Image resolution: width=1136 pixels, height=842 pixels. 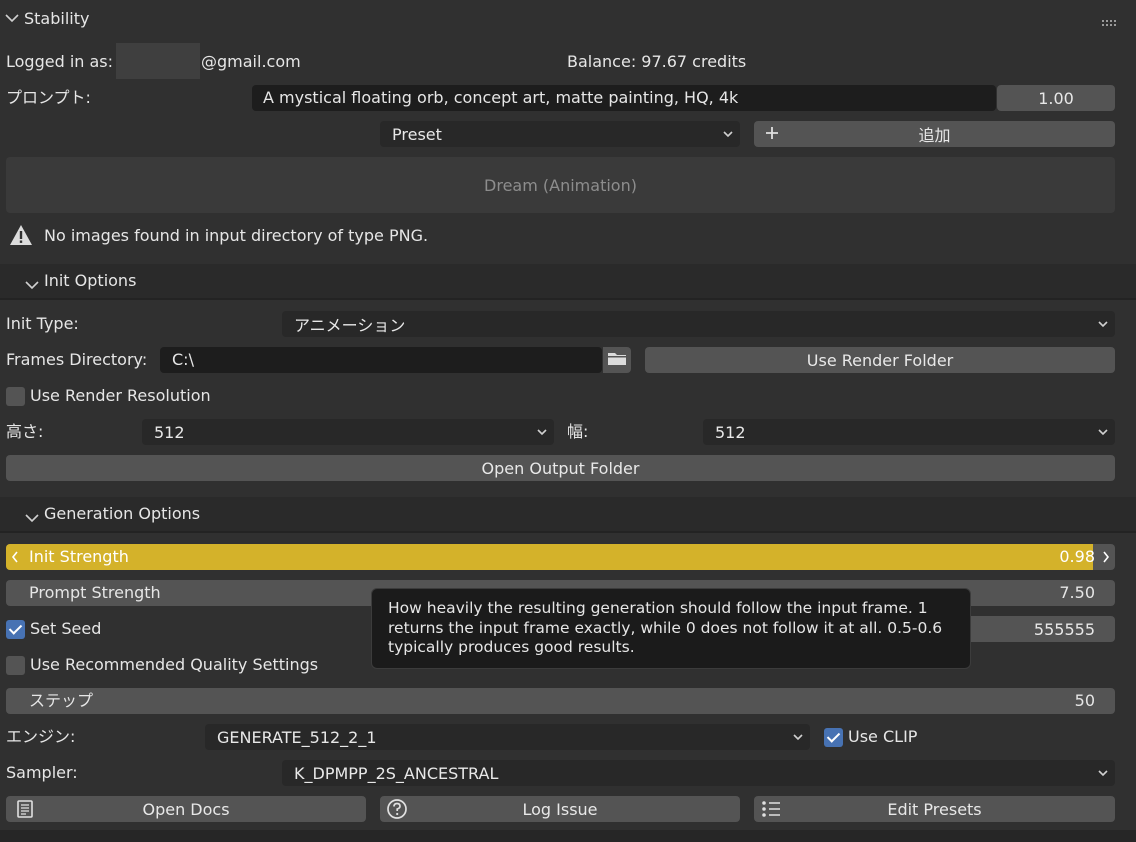 I want to click on prompt-label: プロンプト:, so click(x=48, y=97).